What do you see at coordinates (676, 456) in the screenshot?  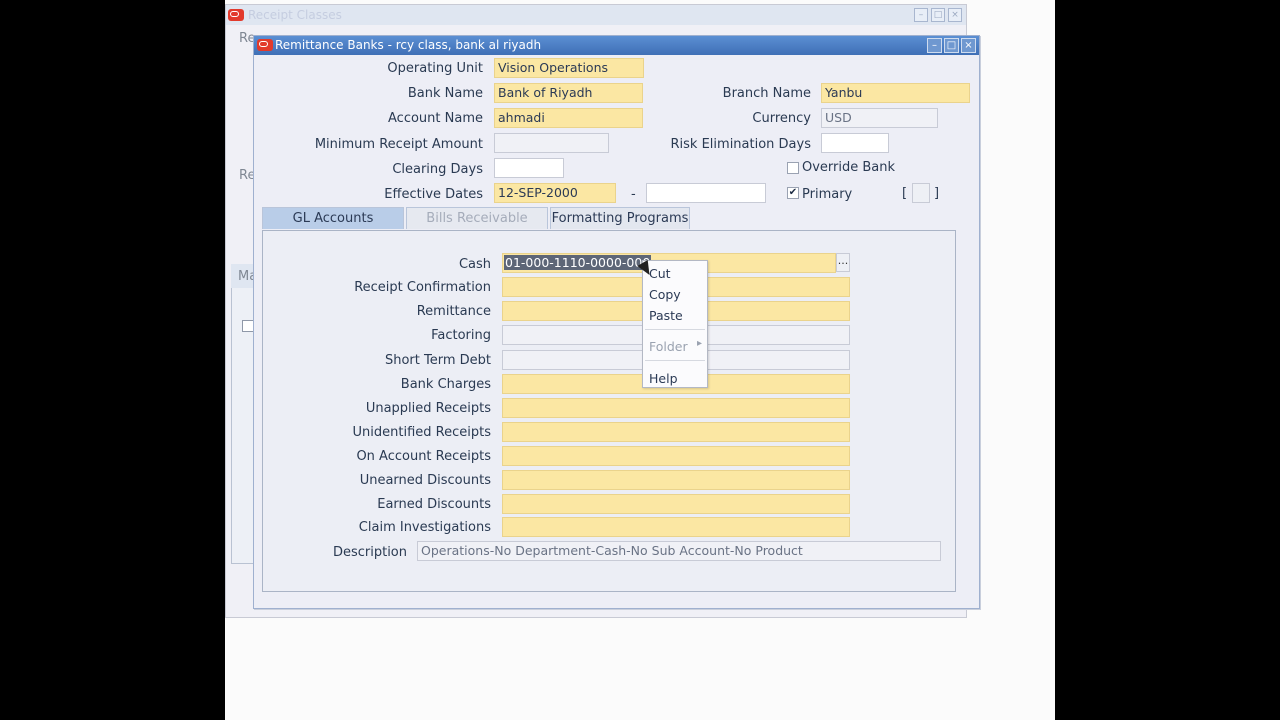 I see `on-account-receipts-field` at bounding box center [676, 456].